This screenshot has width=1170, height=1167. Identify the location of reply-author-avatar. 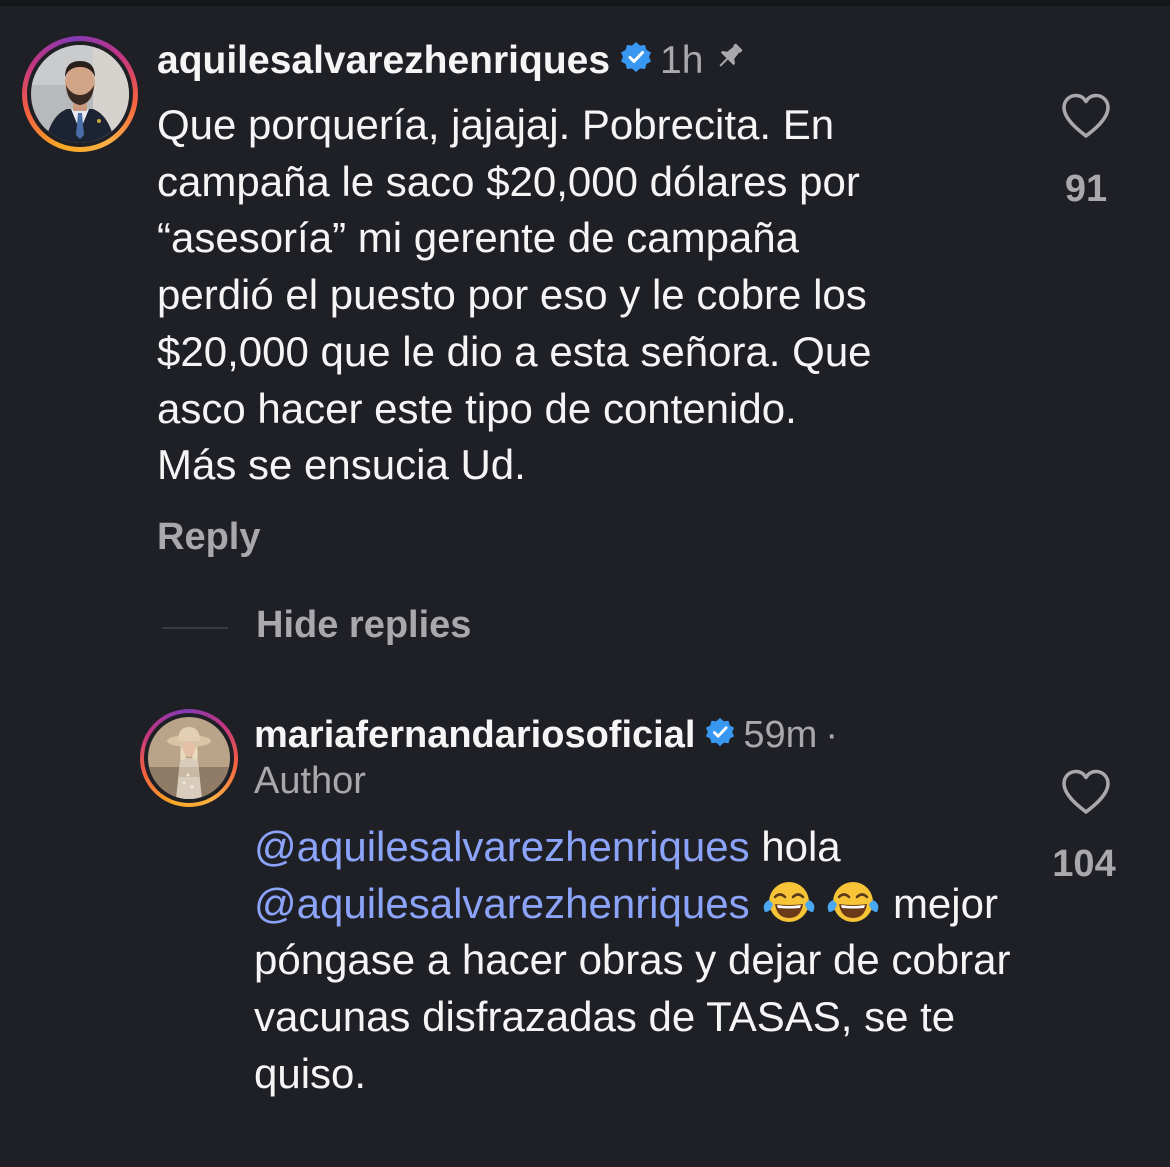
(189, 758).